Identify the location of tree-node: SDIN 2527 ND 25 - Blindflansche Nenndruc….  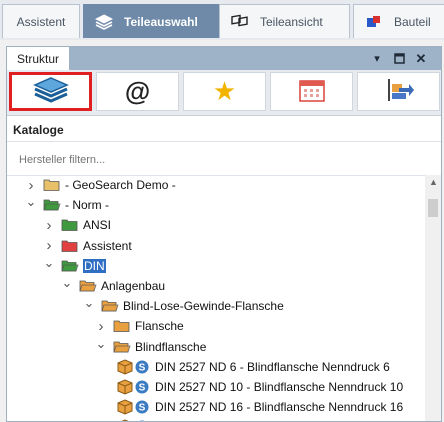
(260, 419).